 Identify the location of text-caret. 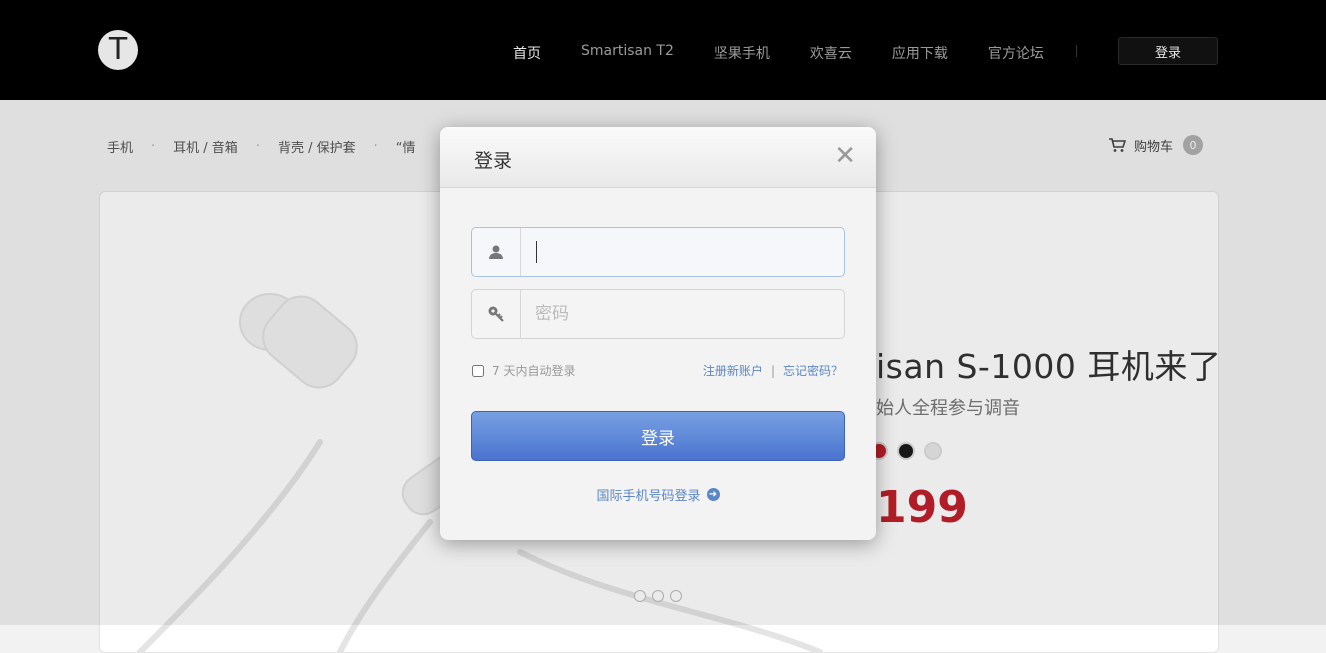
(536, 252).